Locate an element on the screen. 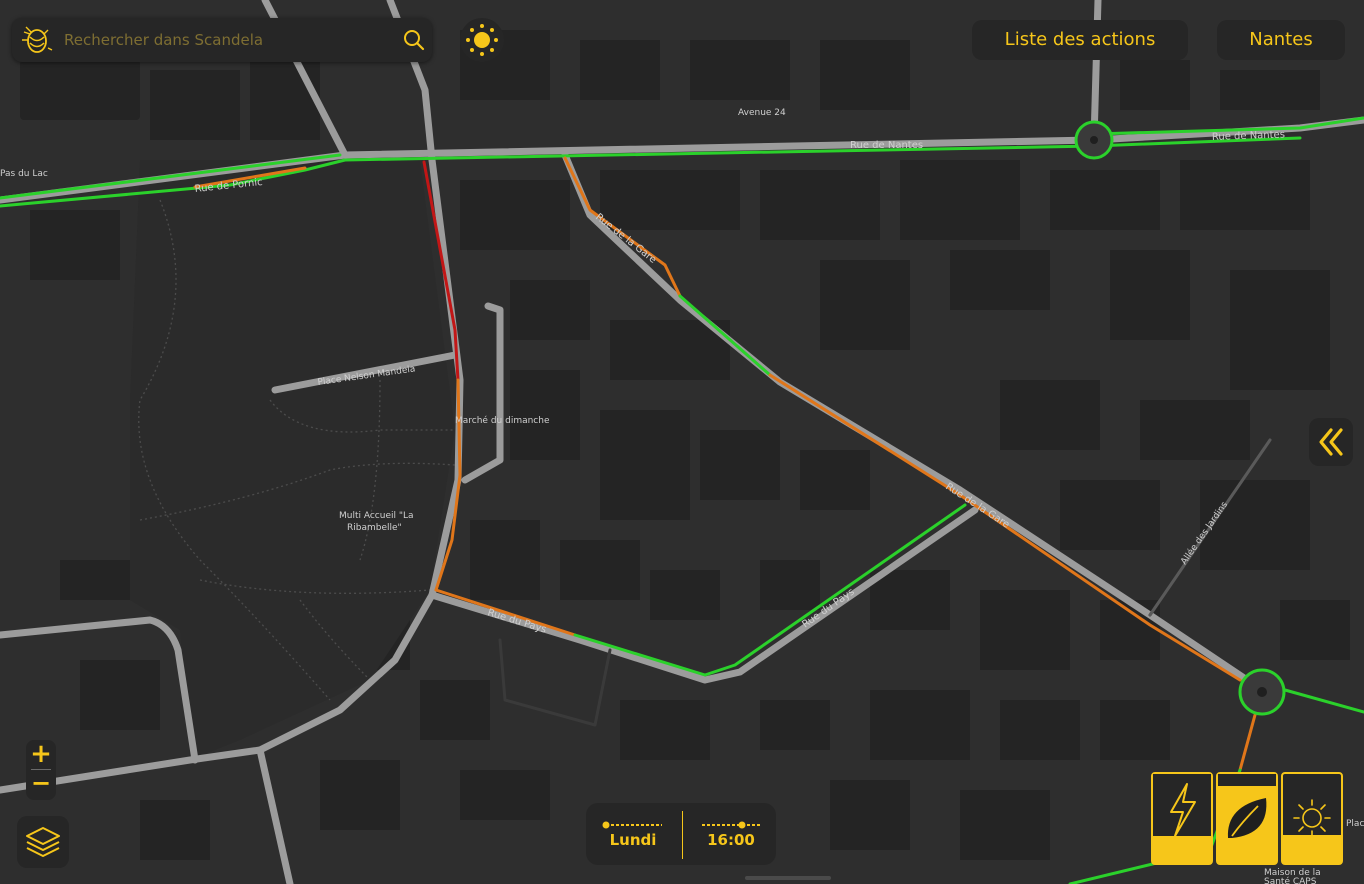 The height and width of the screenshot is (884, 1364). zoom-in-button: + is located at coordinates (41, 754).